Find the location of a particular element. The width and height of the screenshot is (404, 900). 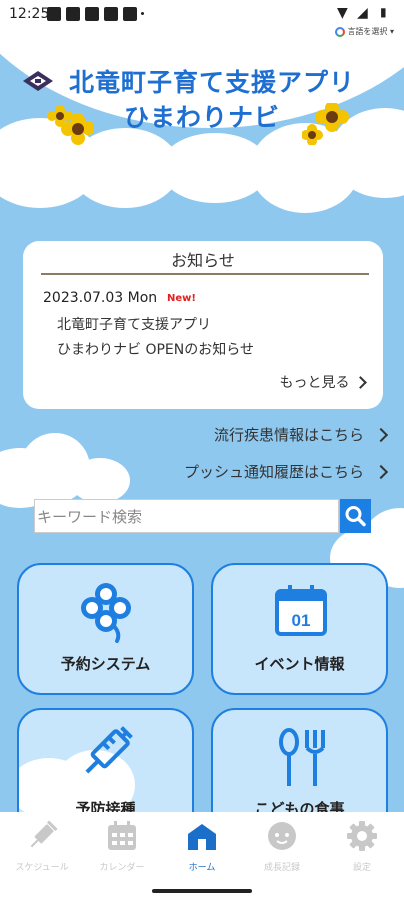

news-item-line1: 北竜町子育て支援アプリ is located at coordinates (134, 324).